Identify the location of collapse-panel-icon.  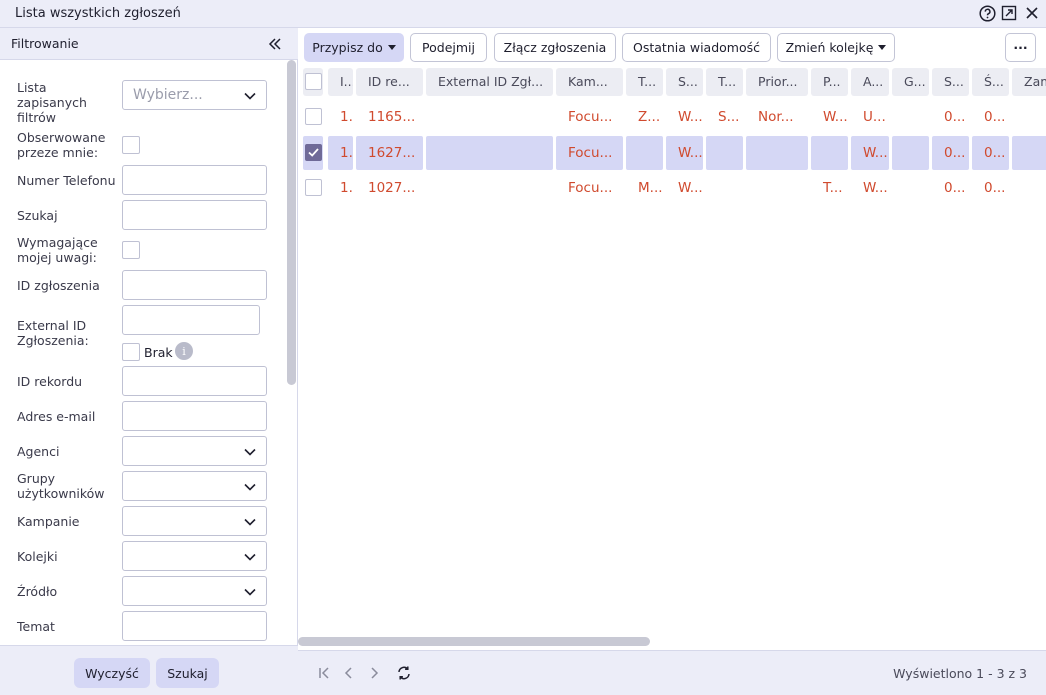
(275, 44).